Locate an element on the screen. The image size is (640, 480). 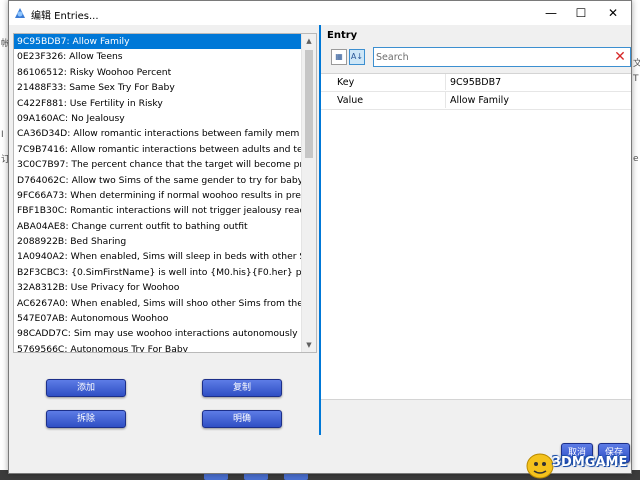
property-name: Value is located at coordinates (350, 100).